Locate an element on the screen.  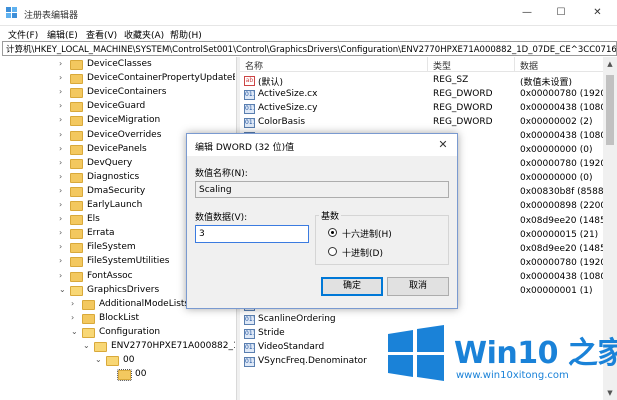
hex-radio is located at coordinates (332, 232).